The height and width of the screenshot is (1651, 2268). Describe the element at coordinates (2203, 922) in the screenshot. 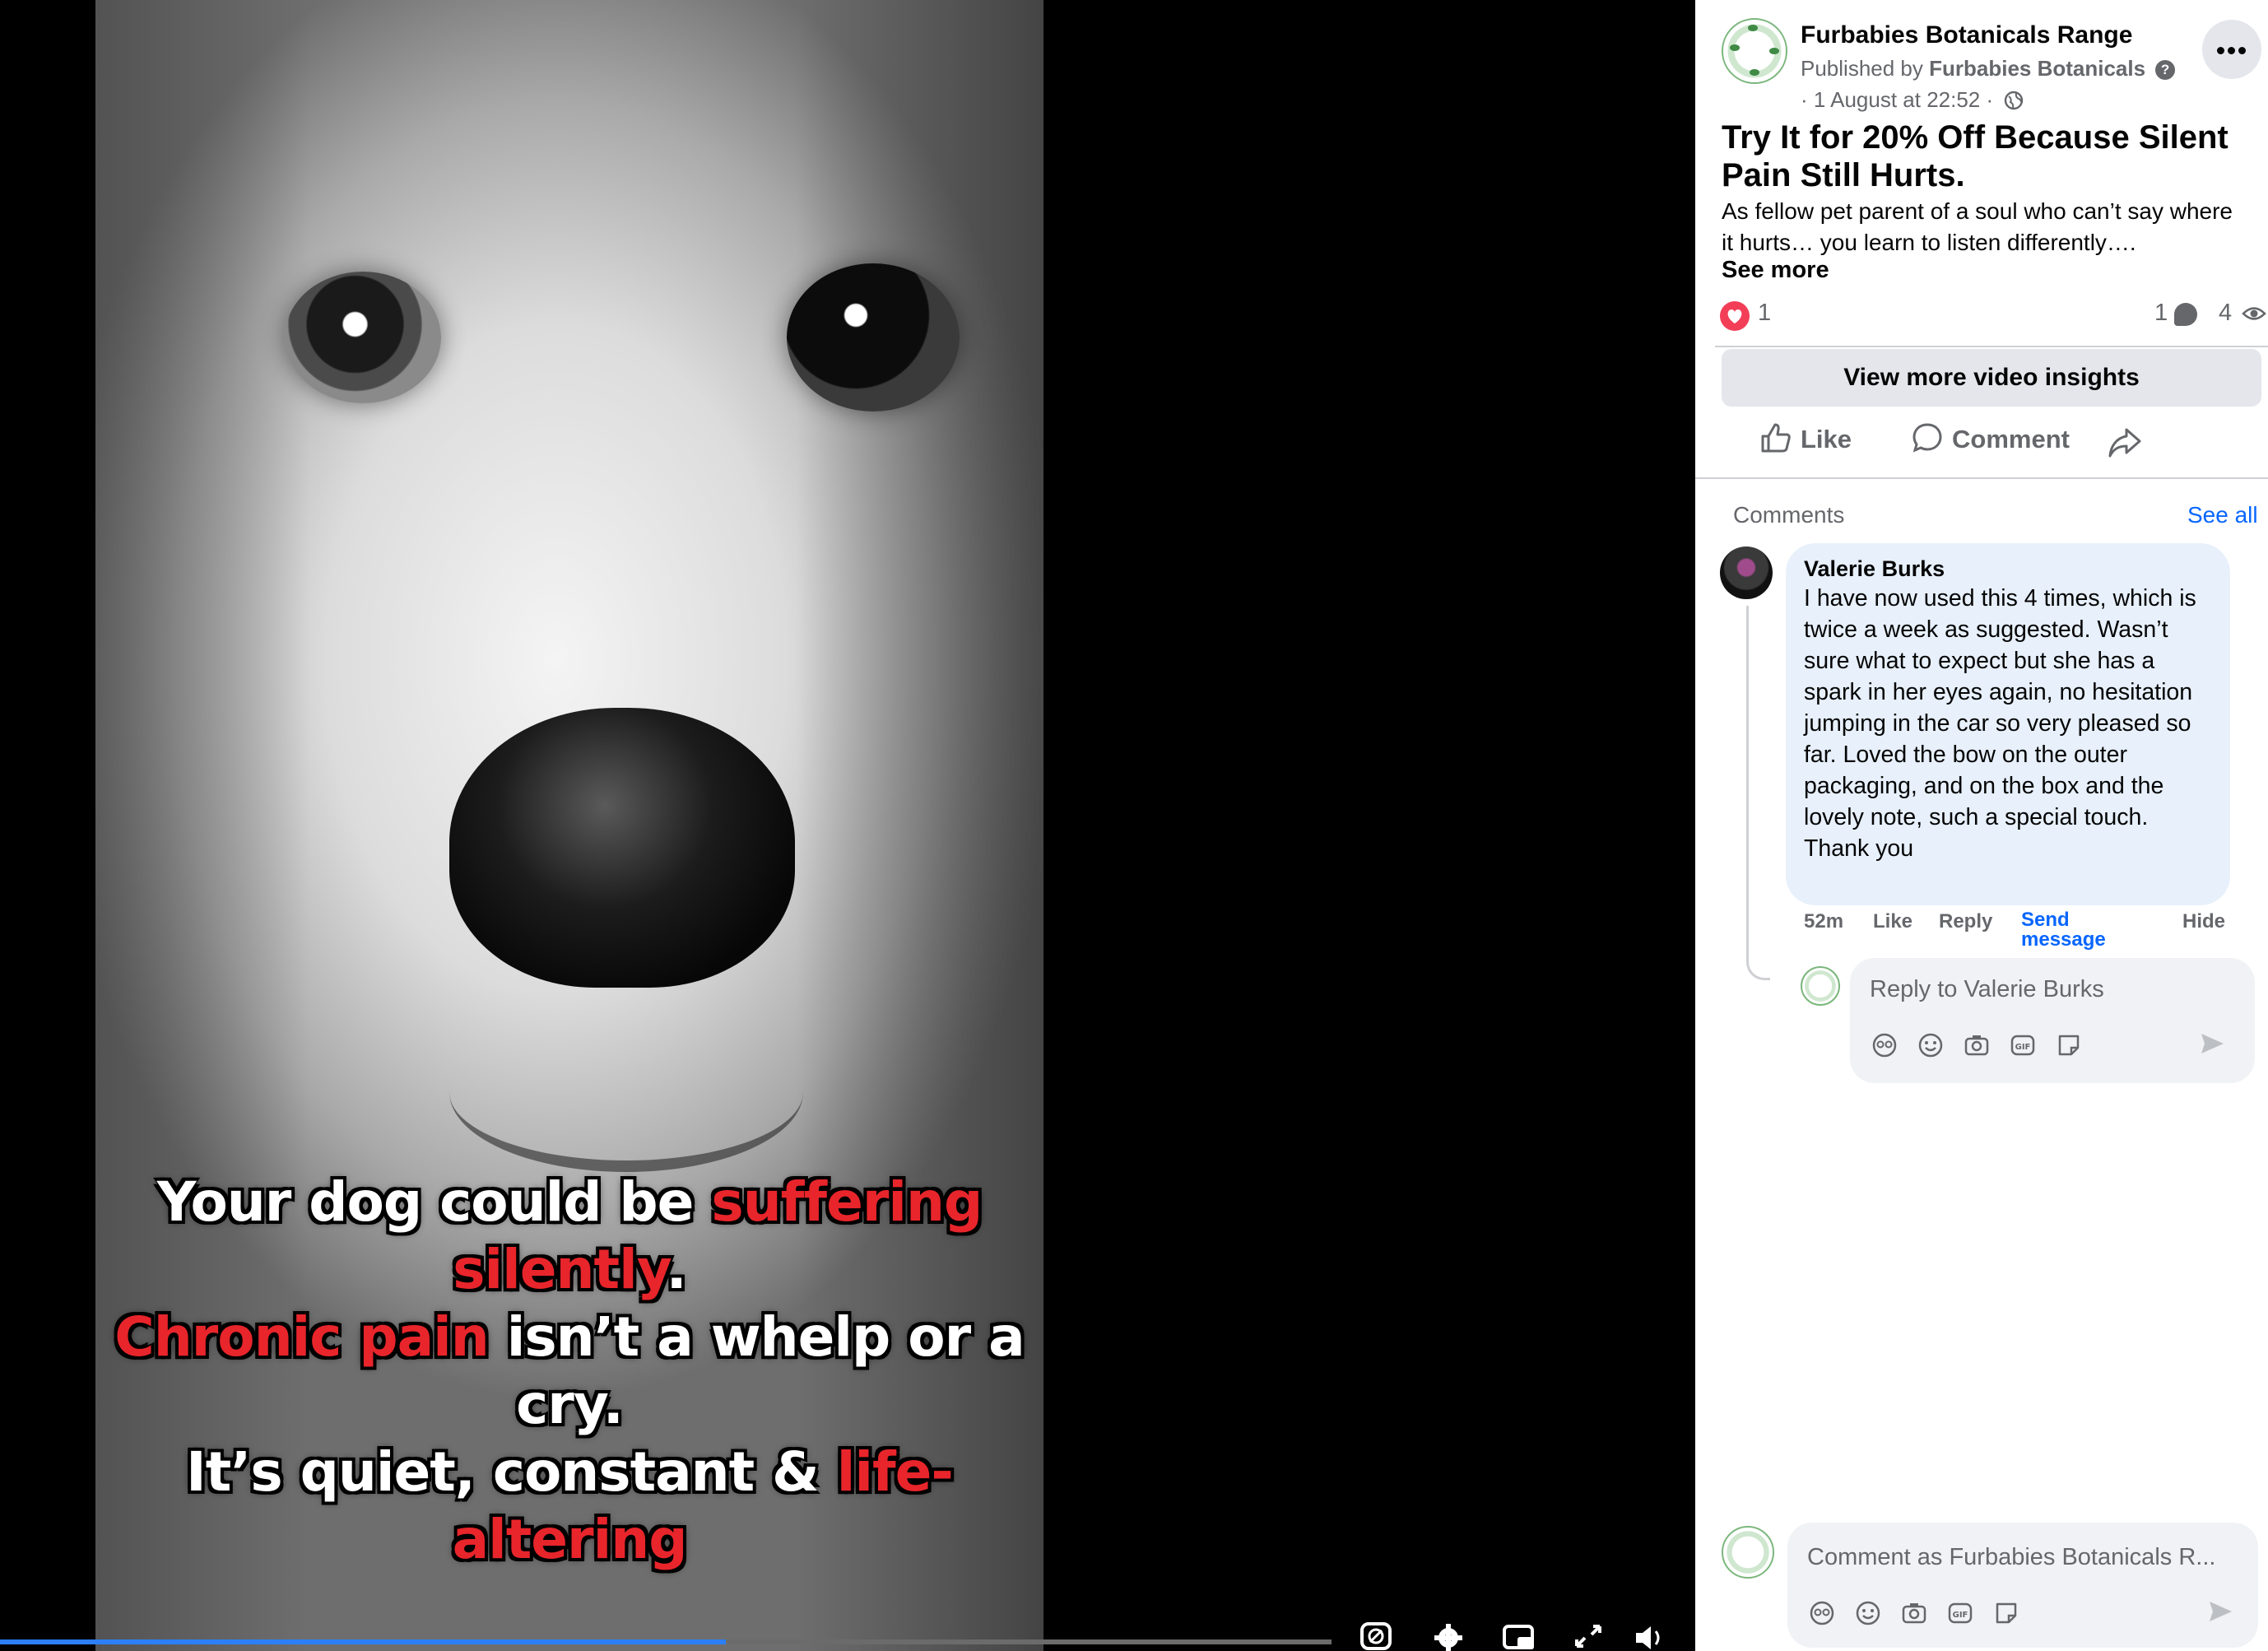

I see `hide-comment-button: Hide` at that location.